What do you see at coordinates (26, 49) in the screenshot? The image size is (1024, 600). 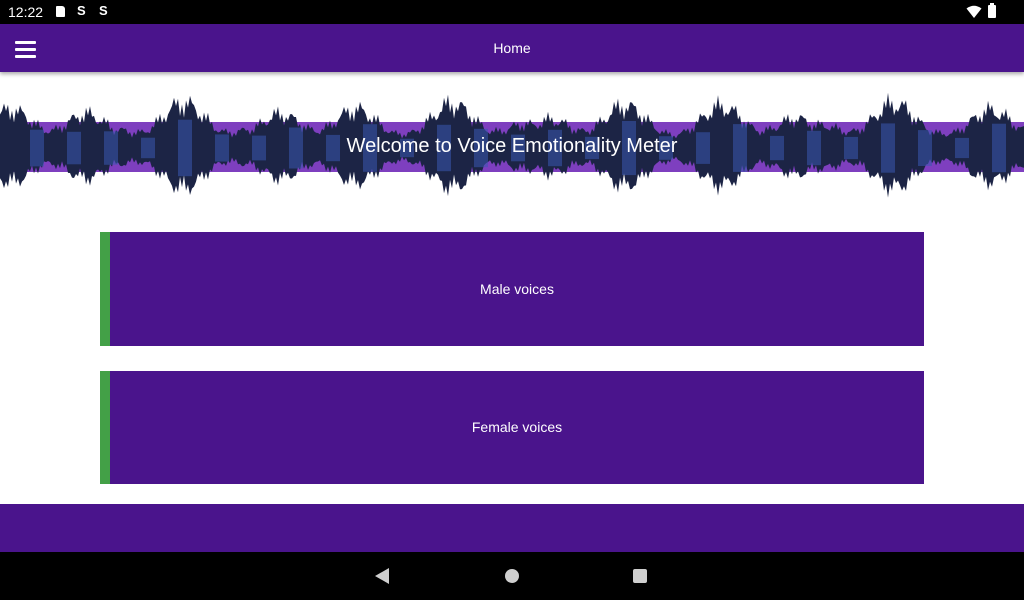 I see `hamburger-menu-icon` at bounding box center [26, 49].